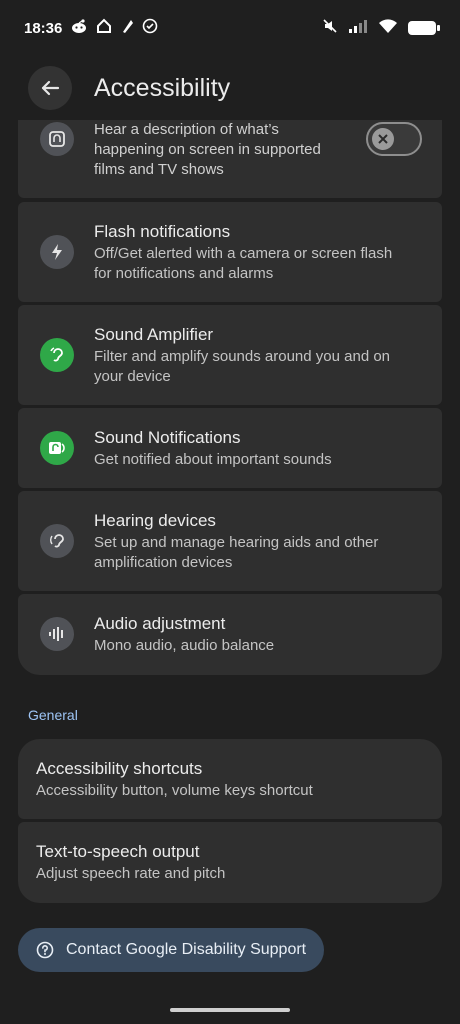 The height and width of the screenshot is (1024, 460). What do you see at coordinates (162, 231) in the screenshot?
I see `flash-notifications-title: Flash notifications` at bounding box center [162, 231].